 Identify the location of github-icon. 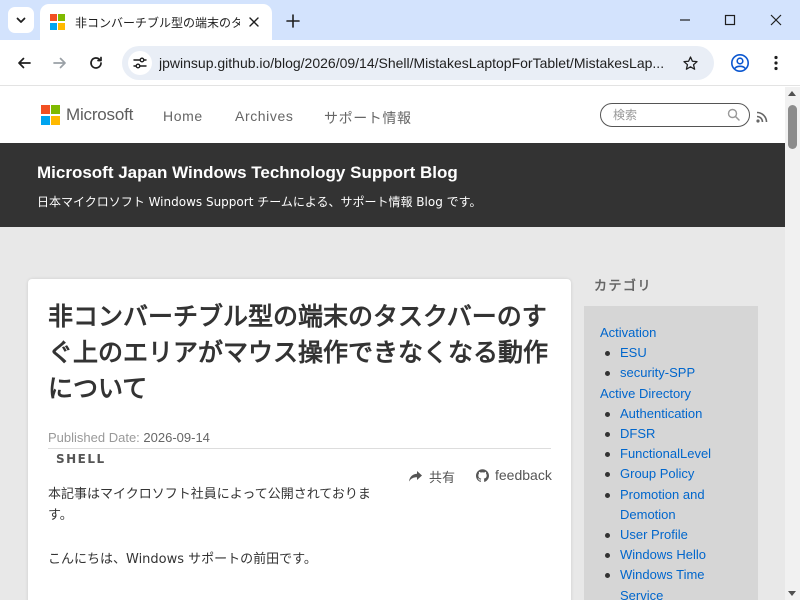
(482, 475).